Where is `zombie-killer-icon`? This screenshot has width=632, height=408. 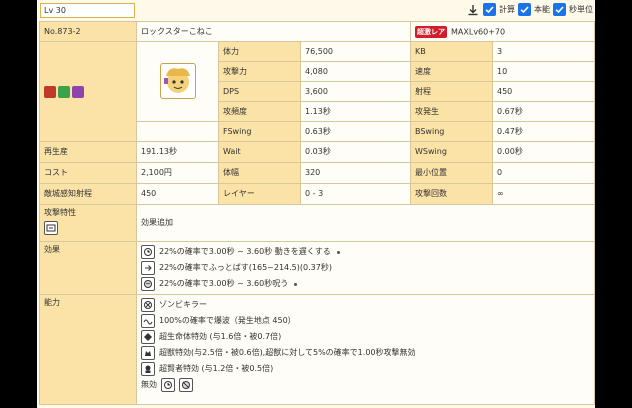 zombie-killer-icon is located at coordinates (148, 305).